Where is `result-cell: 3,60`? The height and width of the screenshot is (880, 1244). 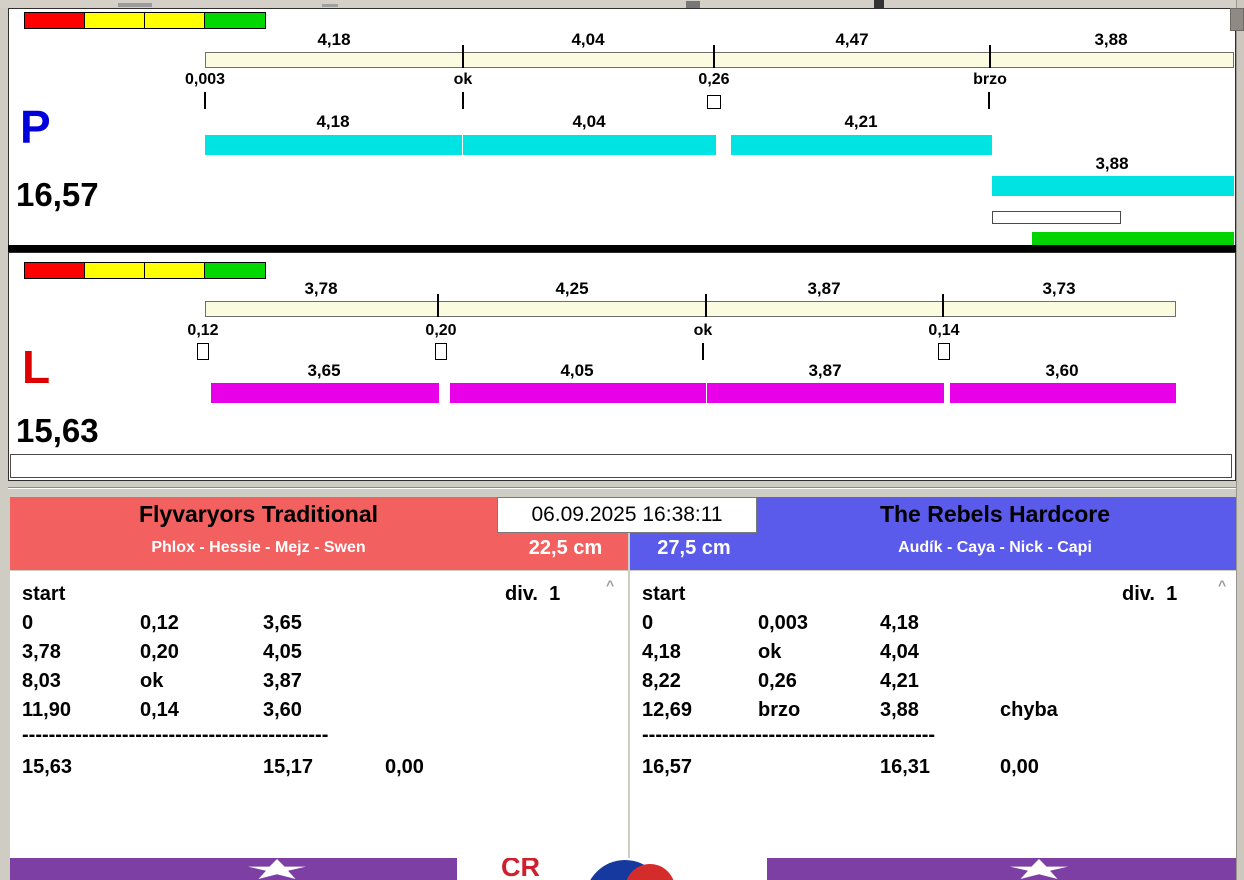
result-cell: 3,60 is located at coordinates (282, 710).